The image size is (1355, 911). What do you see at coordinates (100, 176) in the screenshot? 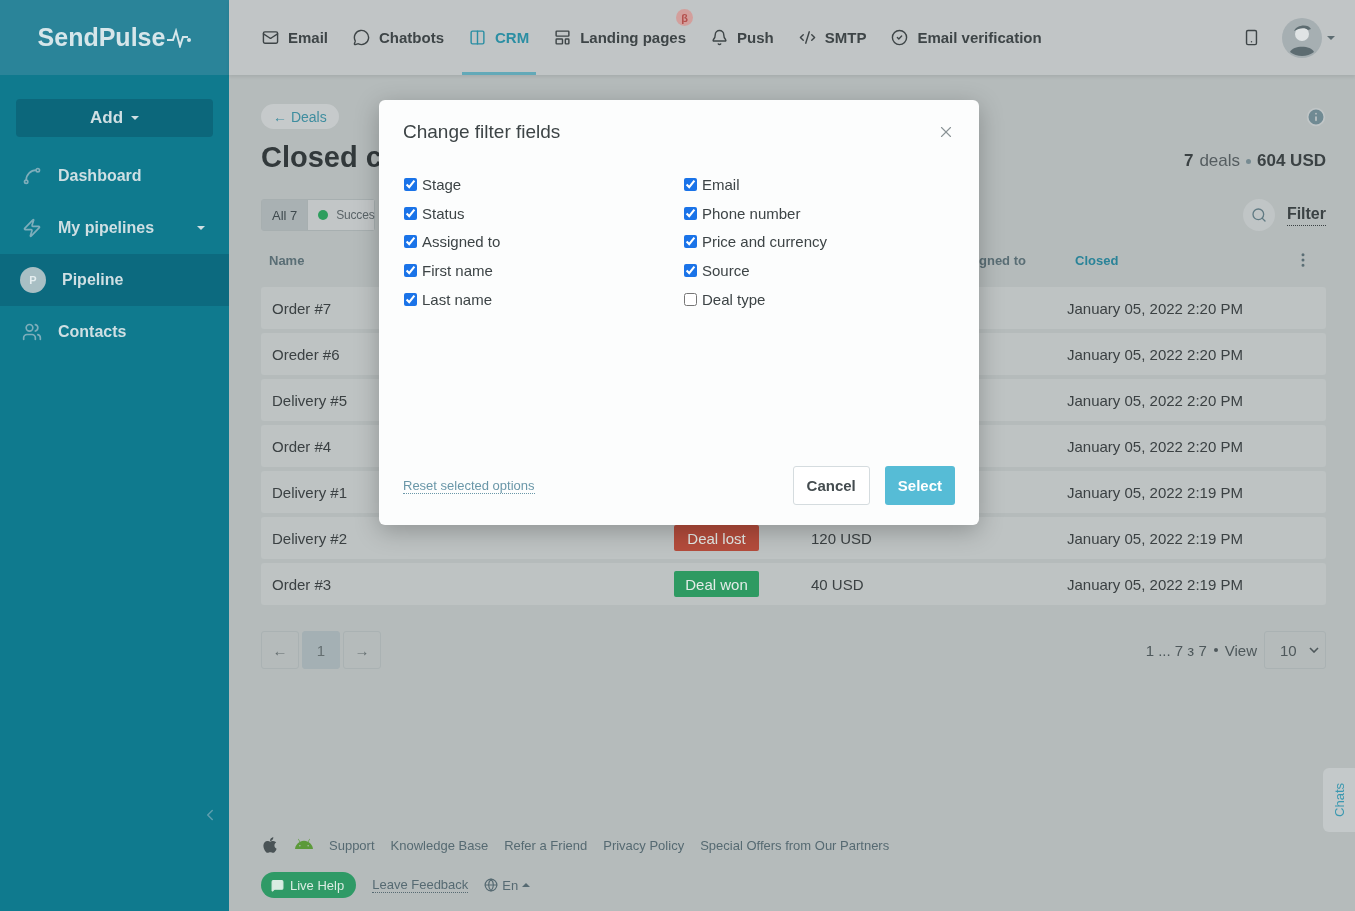
I see `sidebar-label: Dashboard` at bounding box center [100, 176].